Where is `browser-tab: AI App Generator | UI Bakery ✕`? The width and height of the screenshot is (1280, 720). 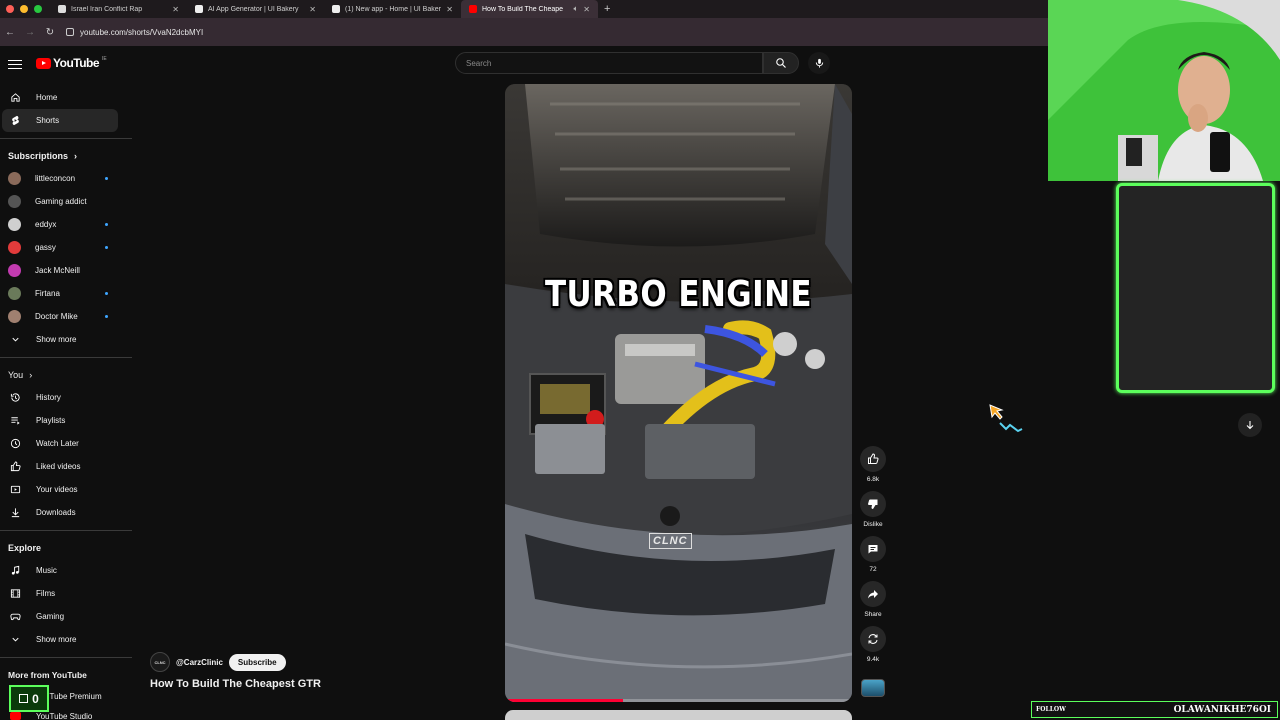
browser-tab: AI App Generator | UI Bakery ✕ is located at coordinates (255, 9).